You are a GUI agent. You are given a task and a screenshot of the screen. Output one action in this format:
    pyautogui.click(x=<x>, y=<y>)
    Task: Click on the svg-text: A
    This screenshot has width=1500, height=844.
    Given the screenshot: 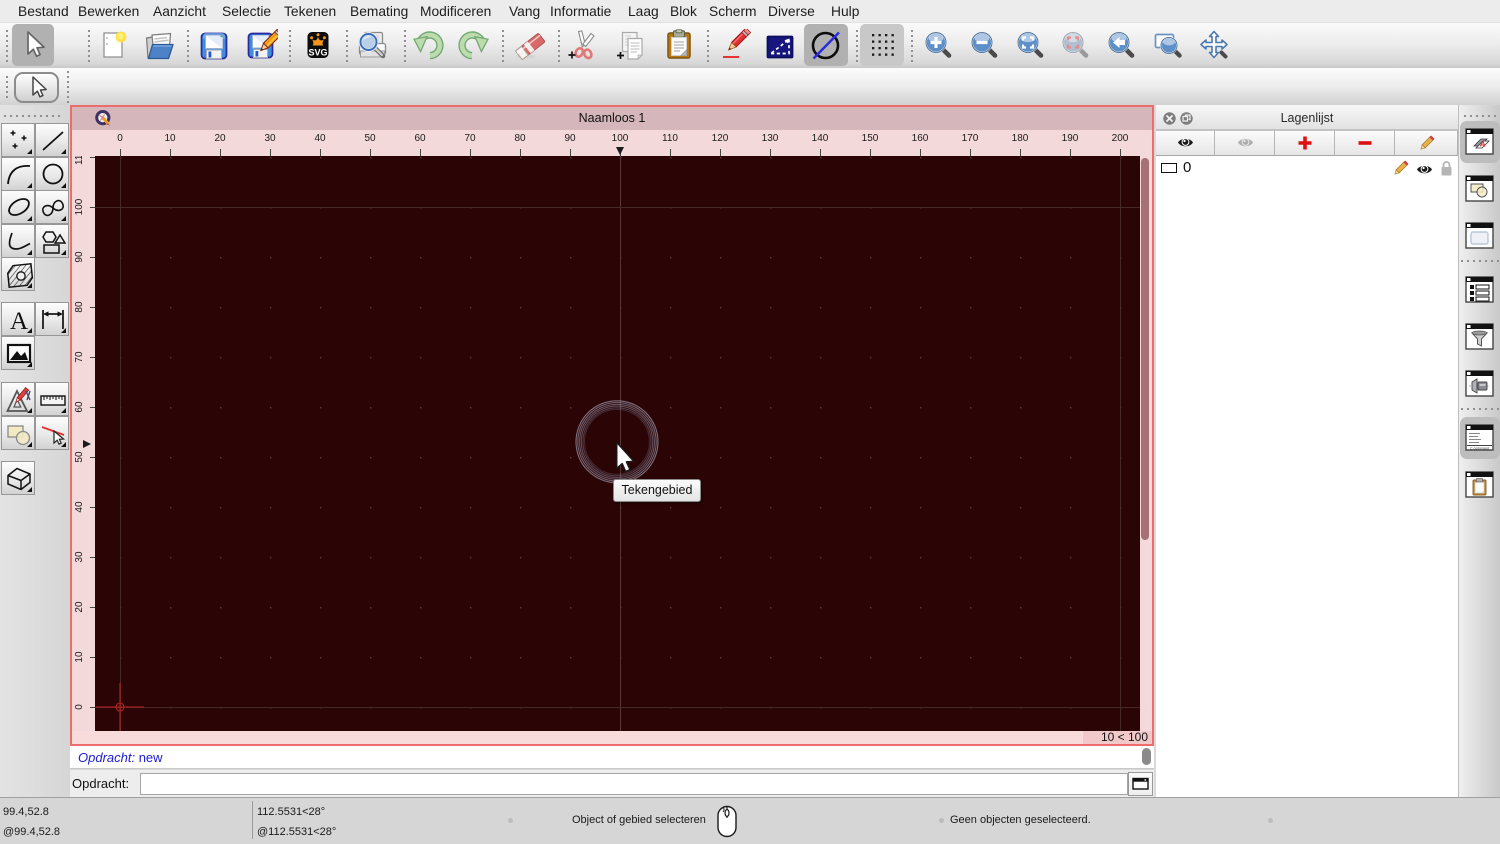 What is the action you would take?
    pyautogui.click(x=19, y=321)
    